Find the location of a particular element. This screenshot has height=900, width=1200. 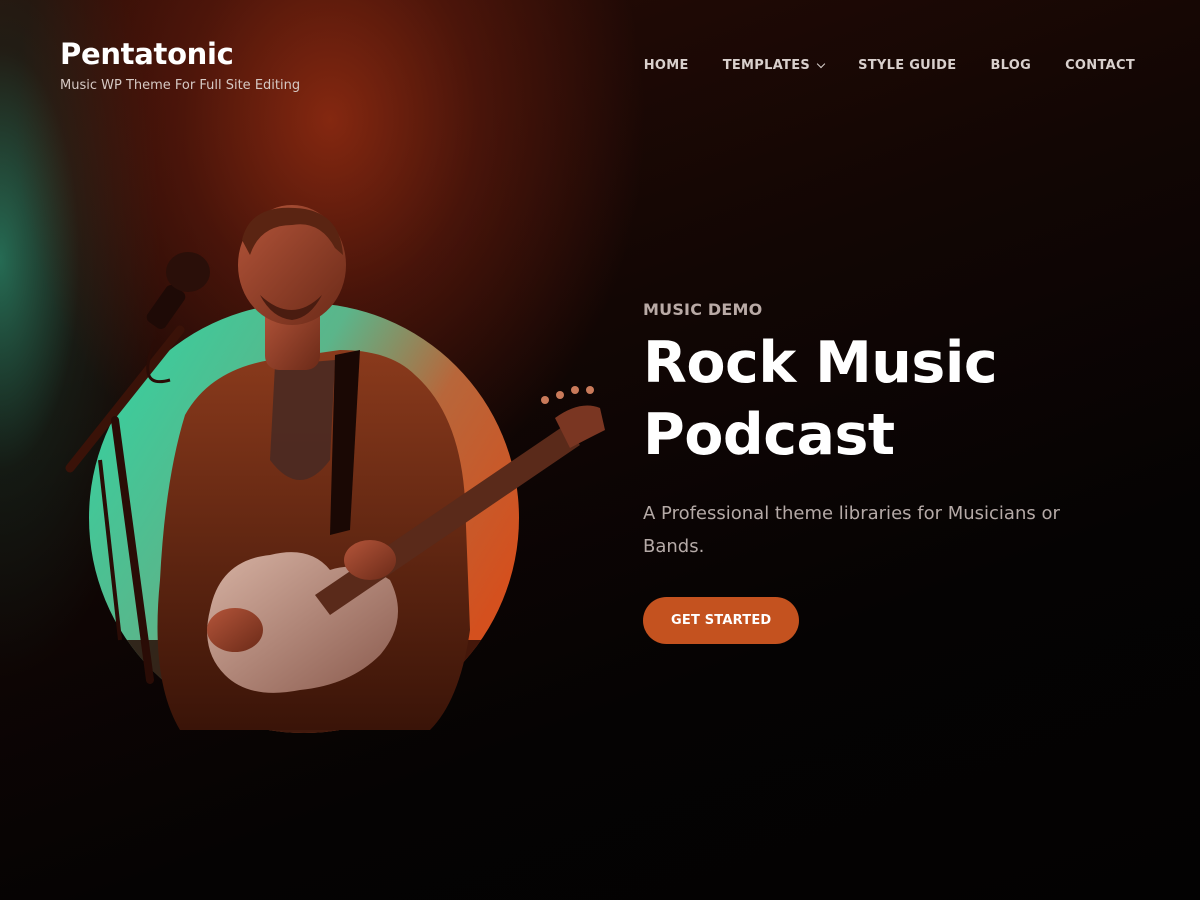

nav-item-style-guide: STYLE GUIDE is located at coordinates (907, 65).